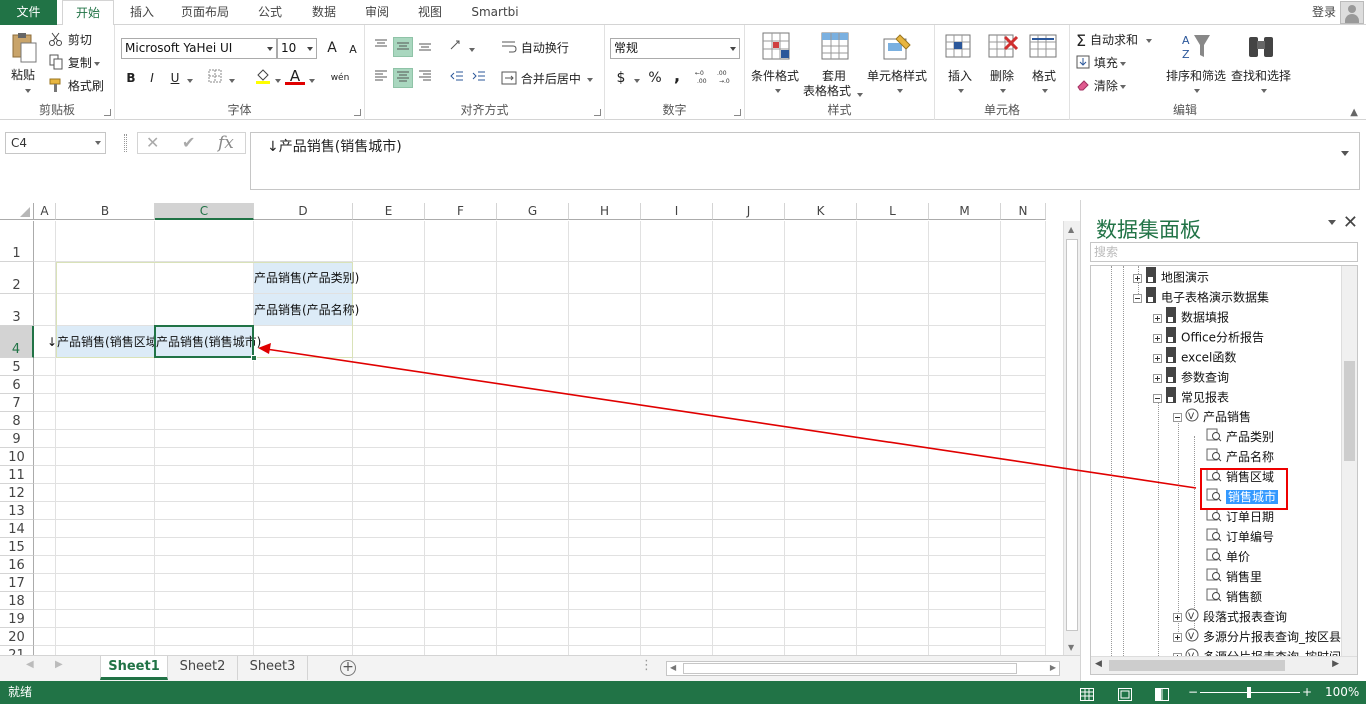  Describe the element at coordinates (74, 63) in the screenshot. I see `copy-button: 复制` at that location.